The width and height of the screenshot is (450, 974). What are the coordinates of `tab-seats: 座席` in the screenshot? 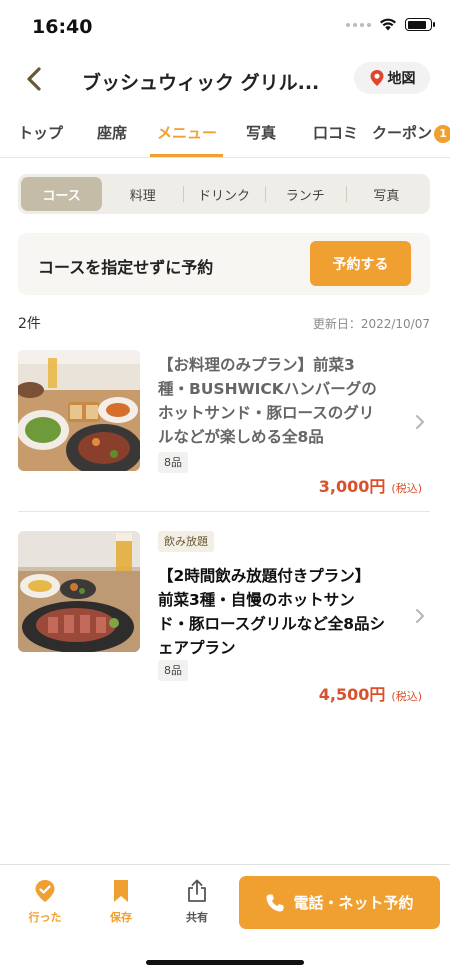 It's located at (112, 132).